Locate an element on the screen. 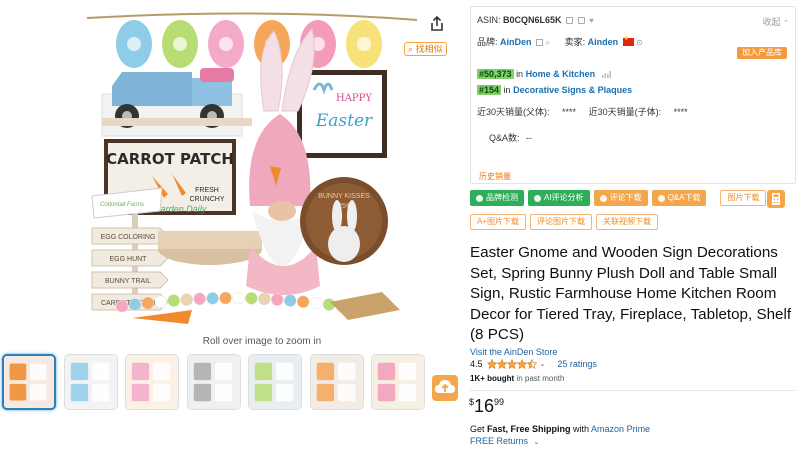  brand-check-icon is located at coordinates (479, 198).